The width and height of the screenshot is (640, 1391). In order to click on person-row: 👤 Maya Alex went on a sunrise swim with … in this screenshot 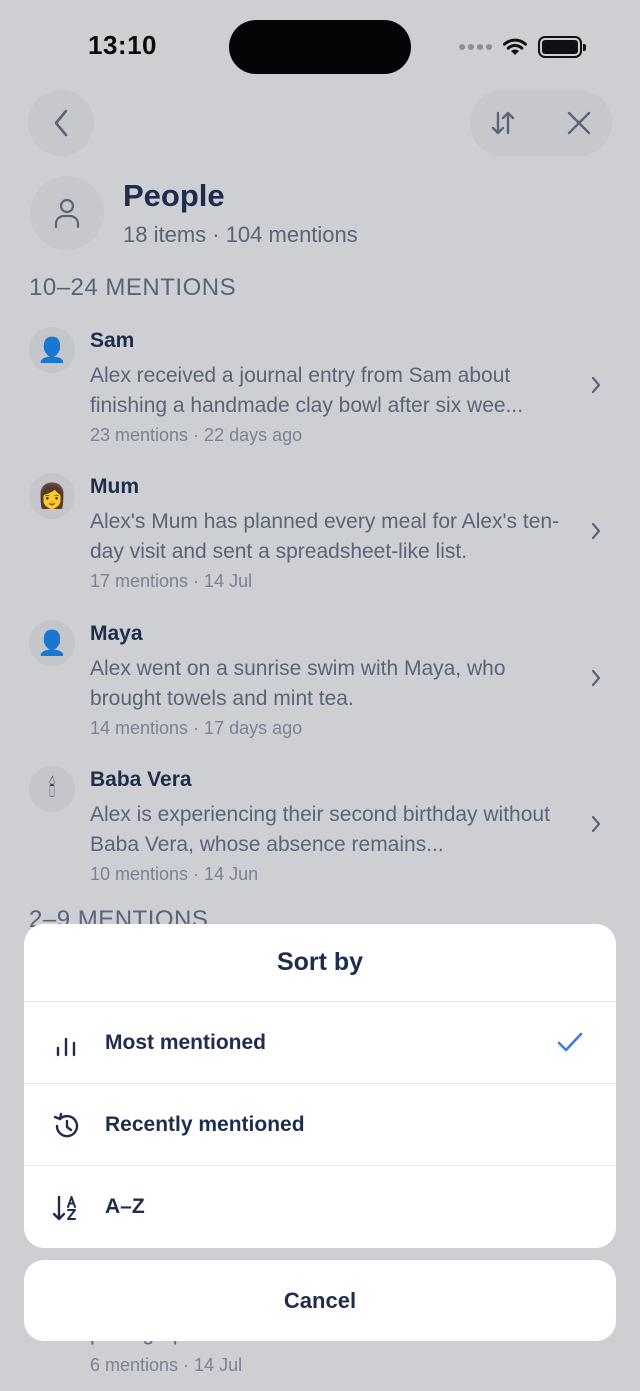, I will do `click(320, 685)`.